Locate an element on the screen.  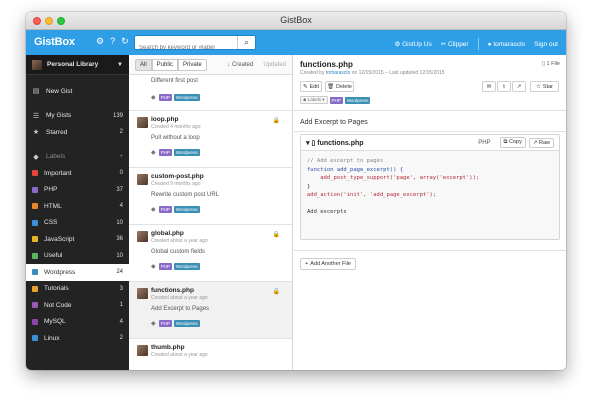
author-link: tomarasclo is located at coordinates (338, 73).